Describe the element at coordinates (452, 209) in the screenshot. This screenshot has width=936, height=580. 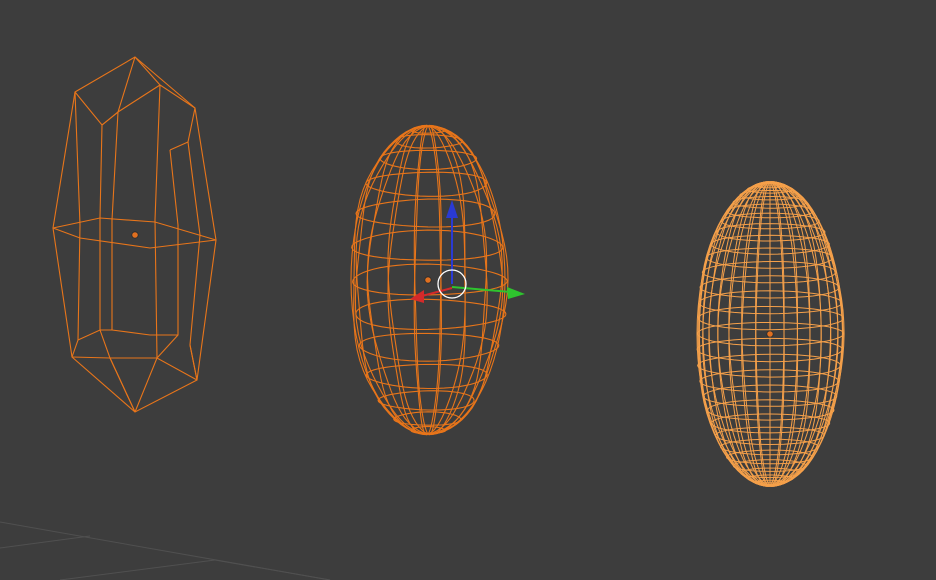
I see `z-arrow-icon` at that location.